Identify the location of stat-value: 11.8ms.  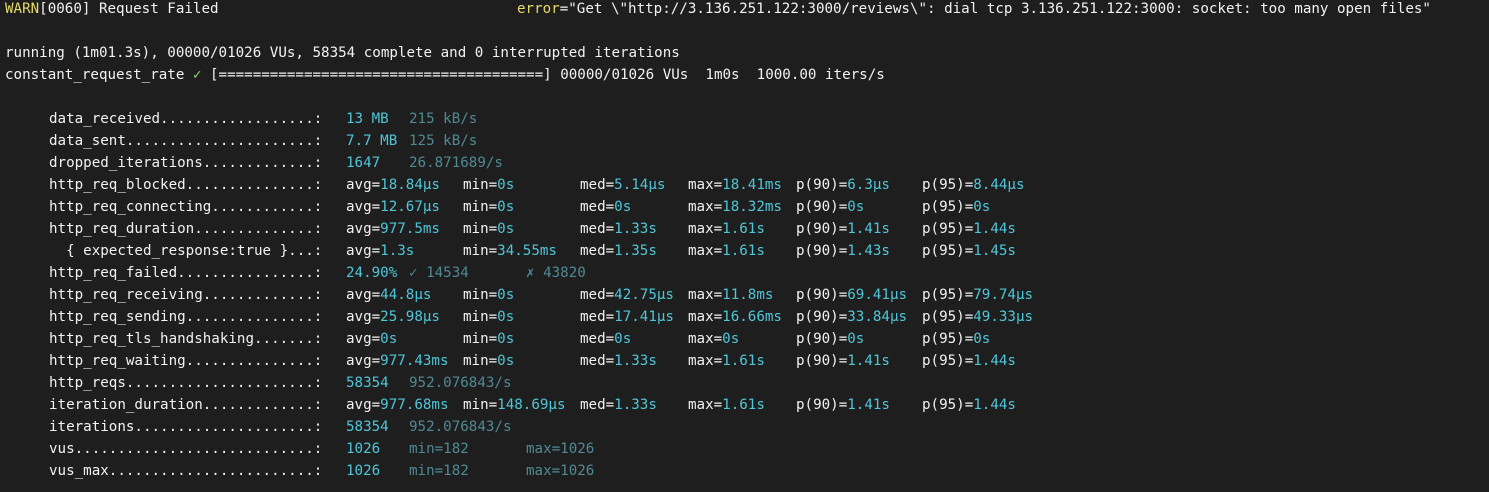
(748, 295).